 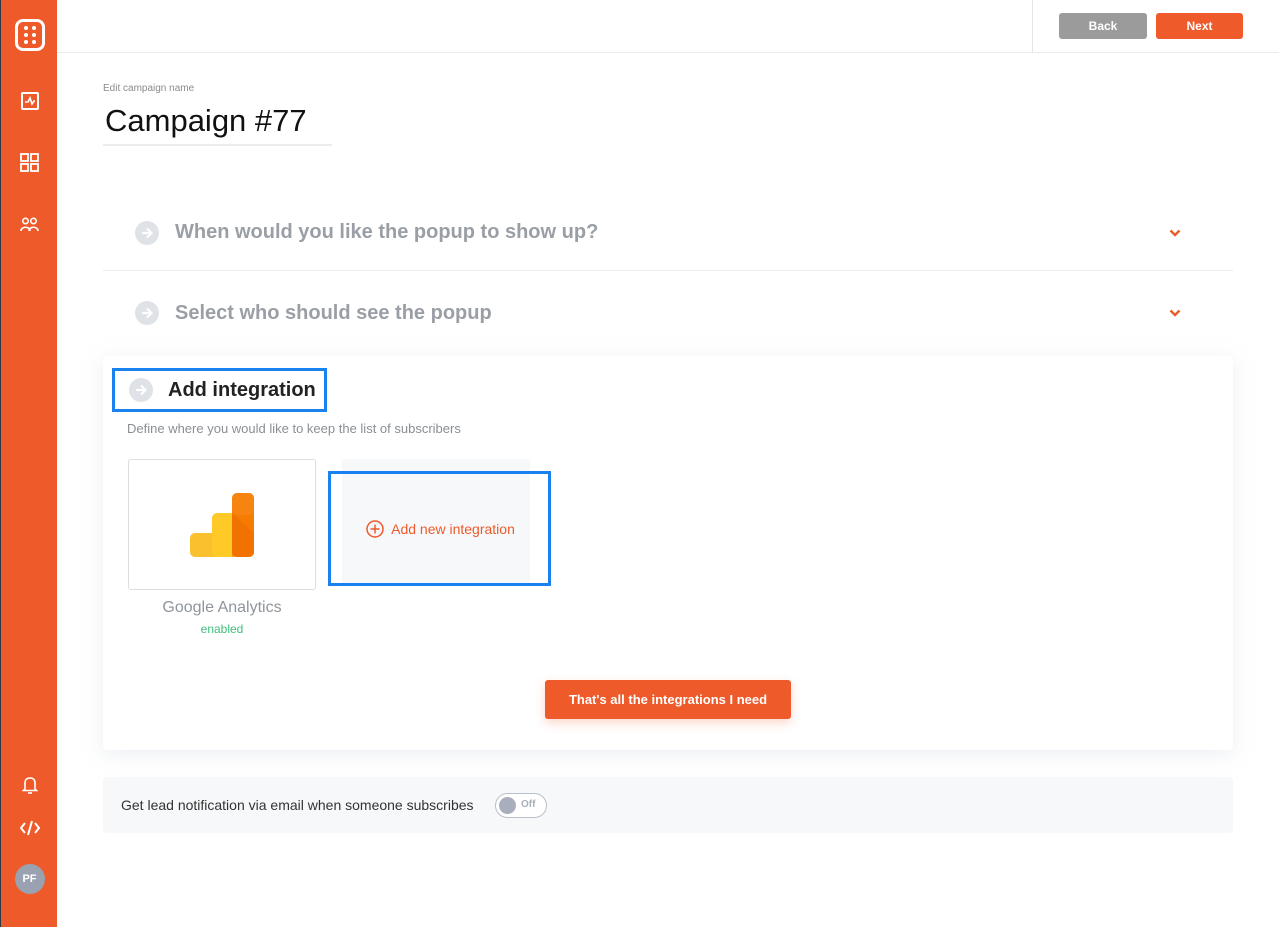 What do you see at coordinates (29, 162) in the screenshot?
I see `dashboard-grid-icon` at bounding box center [29, 162].